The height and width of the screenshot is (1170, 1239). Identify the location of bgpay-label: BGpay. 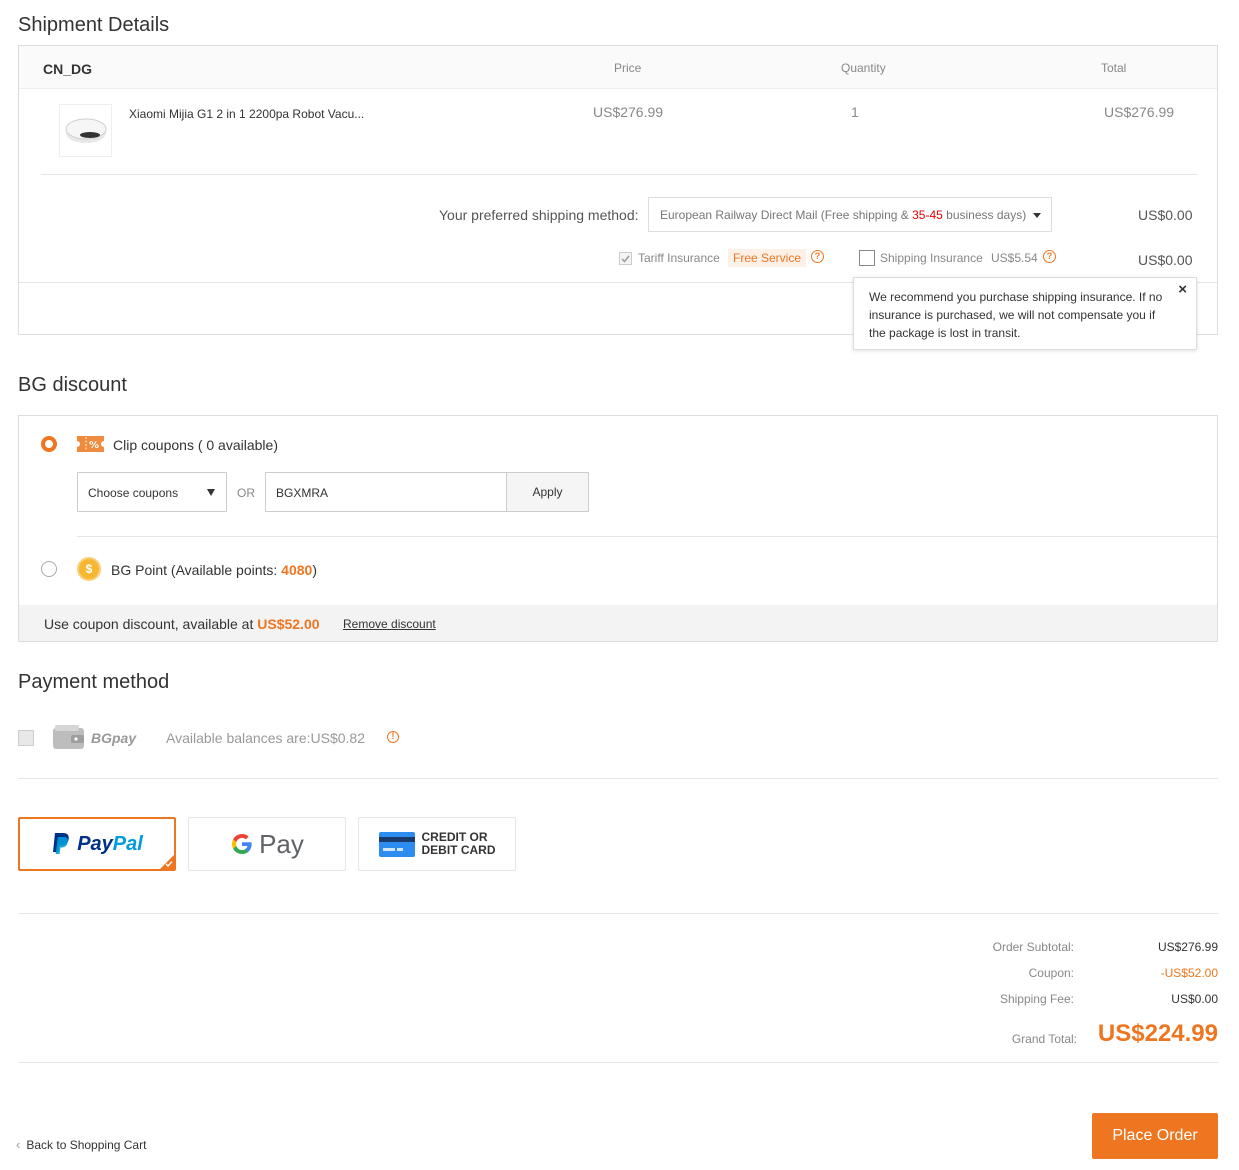
(114, 738).